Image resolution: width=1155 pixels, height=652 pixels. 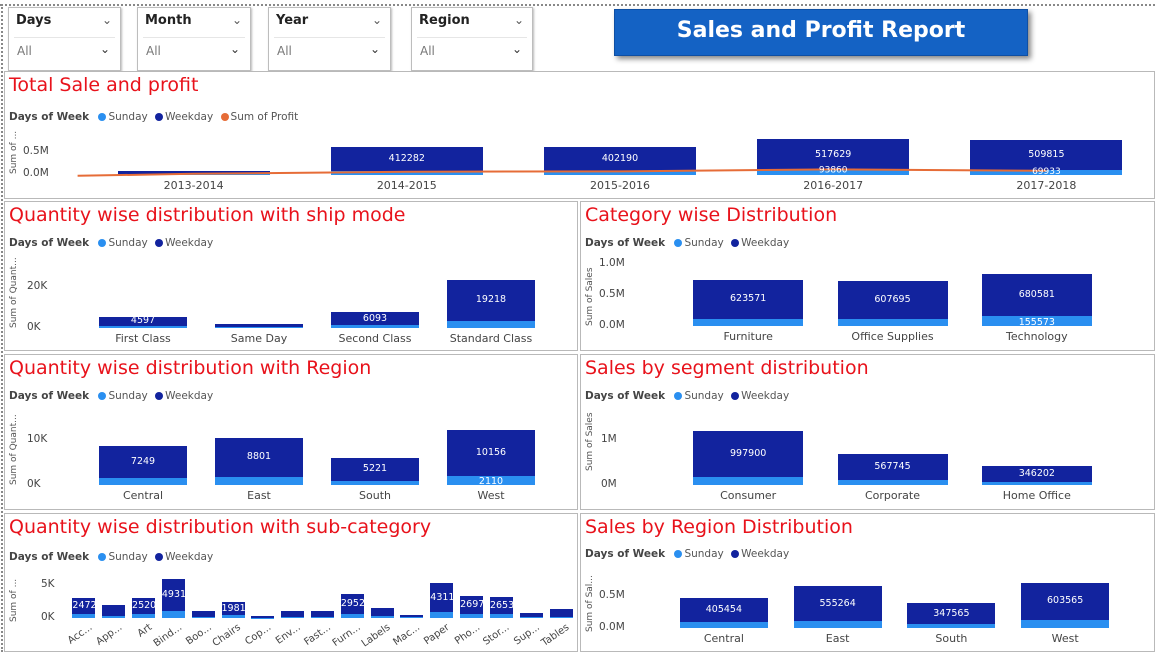 I want to click on slicer-days-value: All, so click(x=24, y=51).